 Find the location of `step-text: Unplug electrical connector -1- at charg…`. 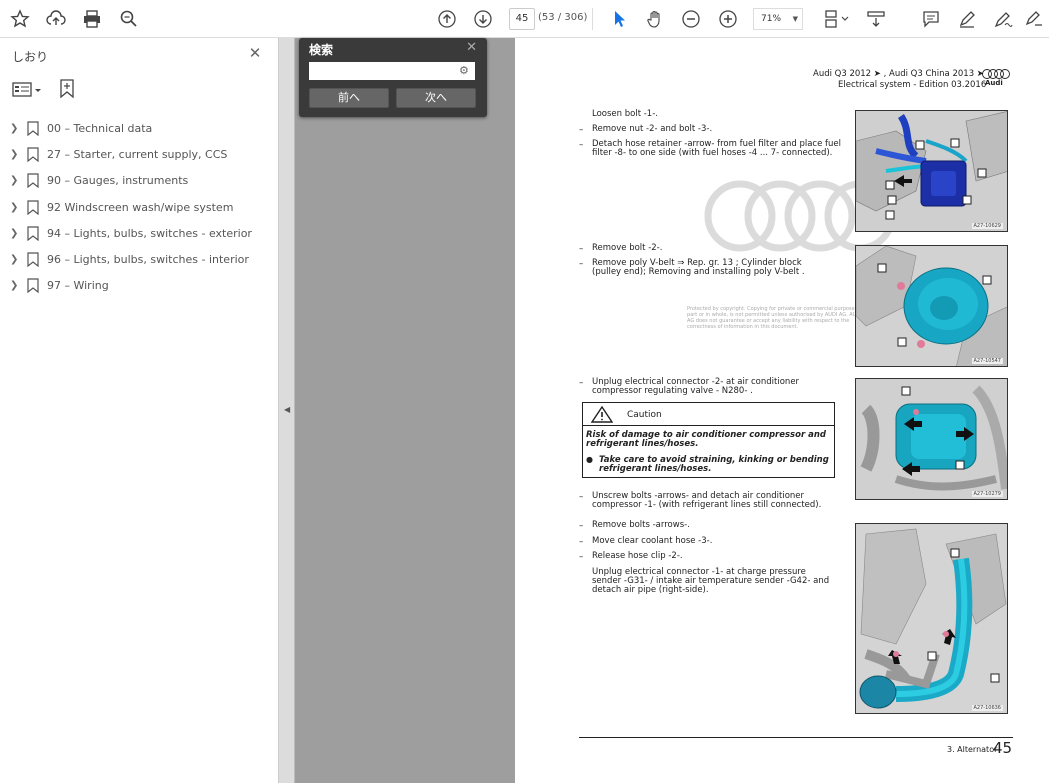

step-text: Unplug electrical connector -1- at charg… is located at coordinates (711, 581).